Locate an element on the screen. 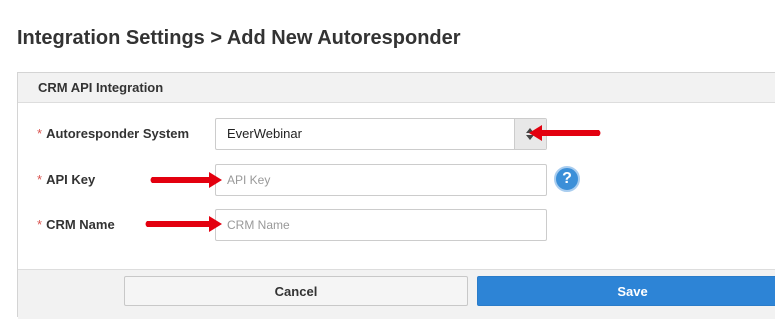 This screenshot has height=319, width=775. save-button: Save is located at coordinates (626, 291).